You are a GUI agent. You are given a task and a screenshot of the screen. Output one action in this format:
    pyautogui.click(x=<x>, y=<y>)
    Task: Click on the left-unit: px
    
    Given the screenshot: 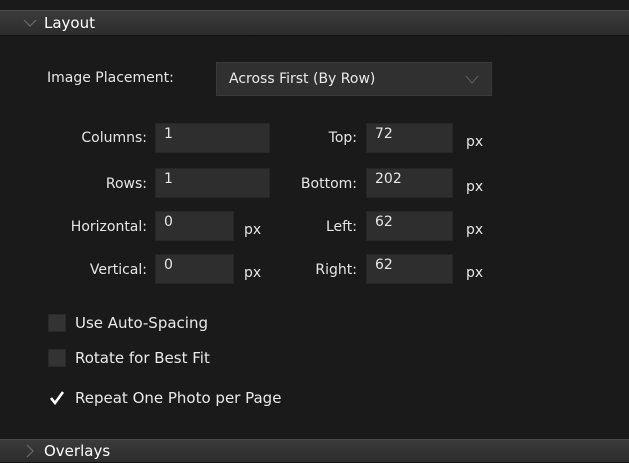 What is the action you would take?
    pyautogui.click(x=475, y=230)
    